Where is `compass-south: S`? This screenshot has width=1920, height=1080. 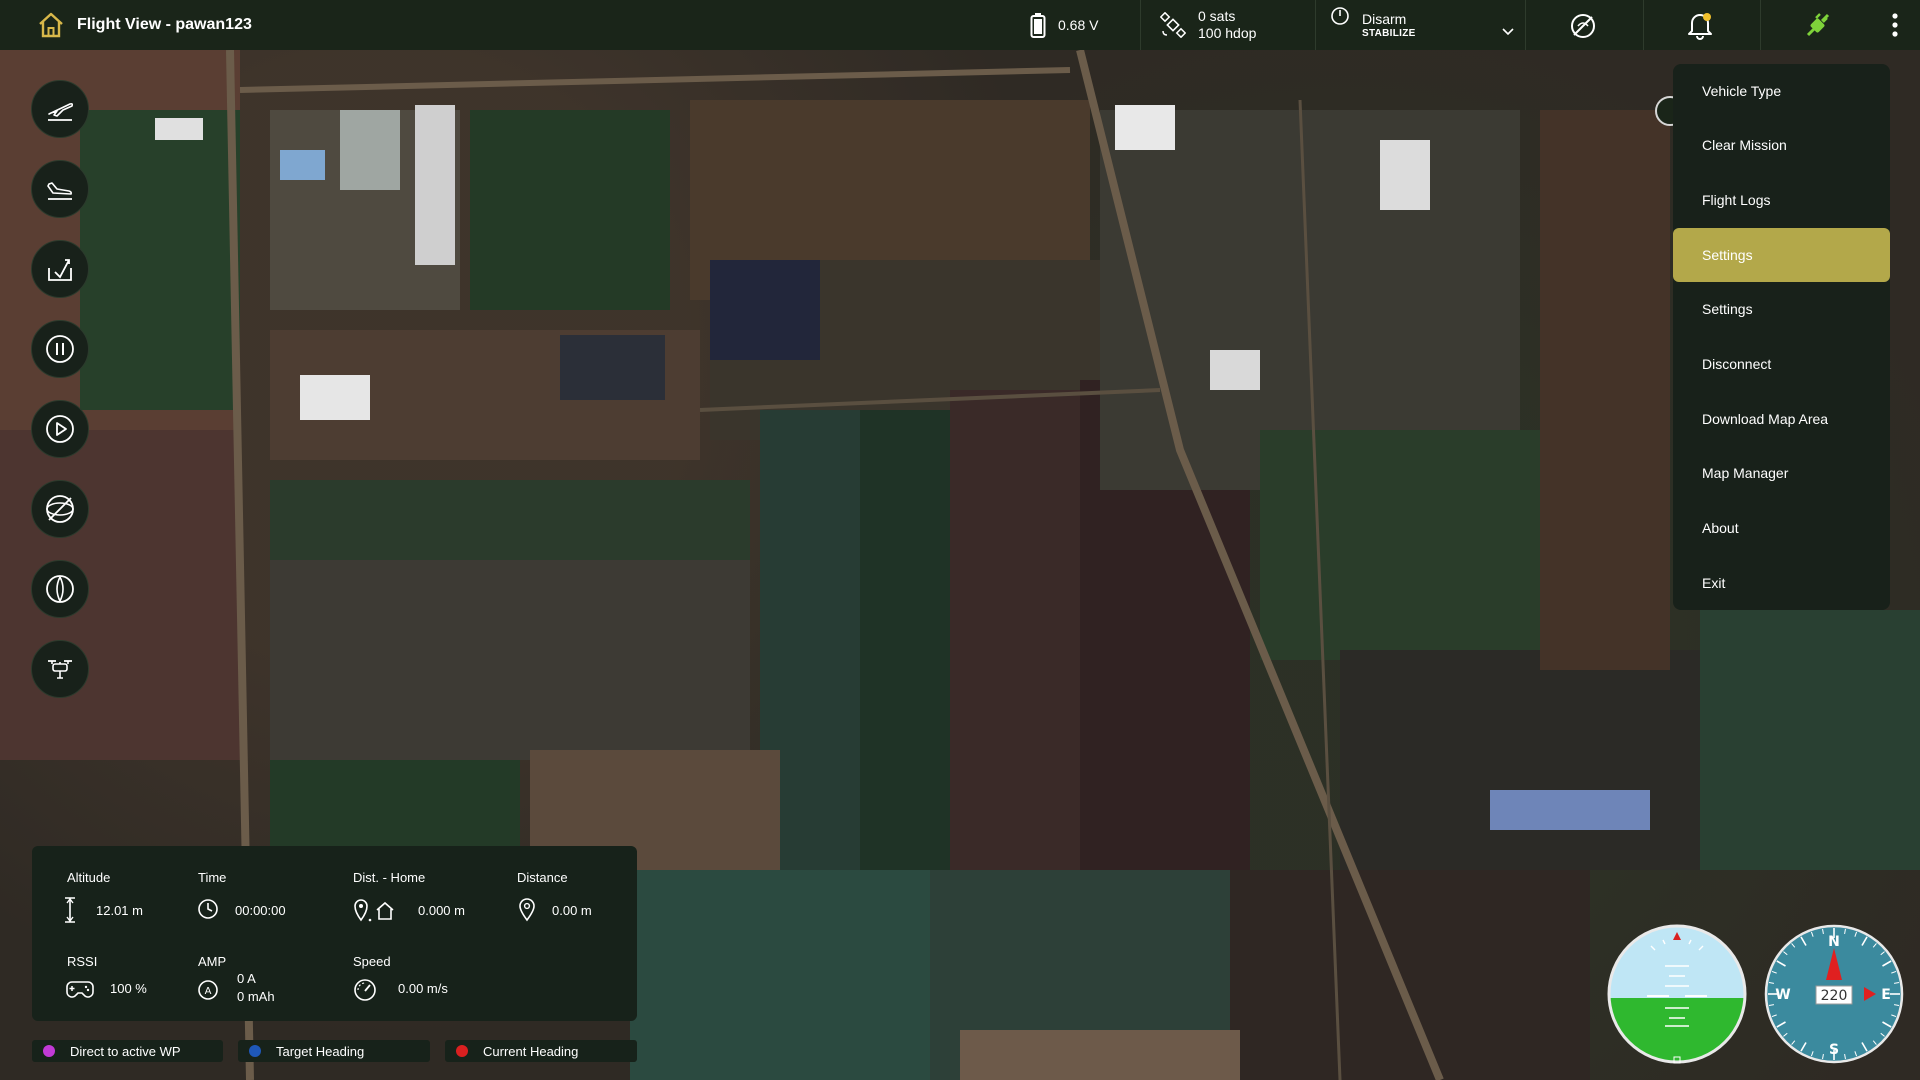
compass-south: S is located at coordinates (1834, 1050).